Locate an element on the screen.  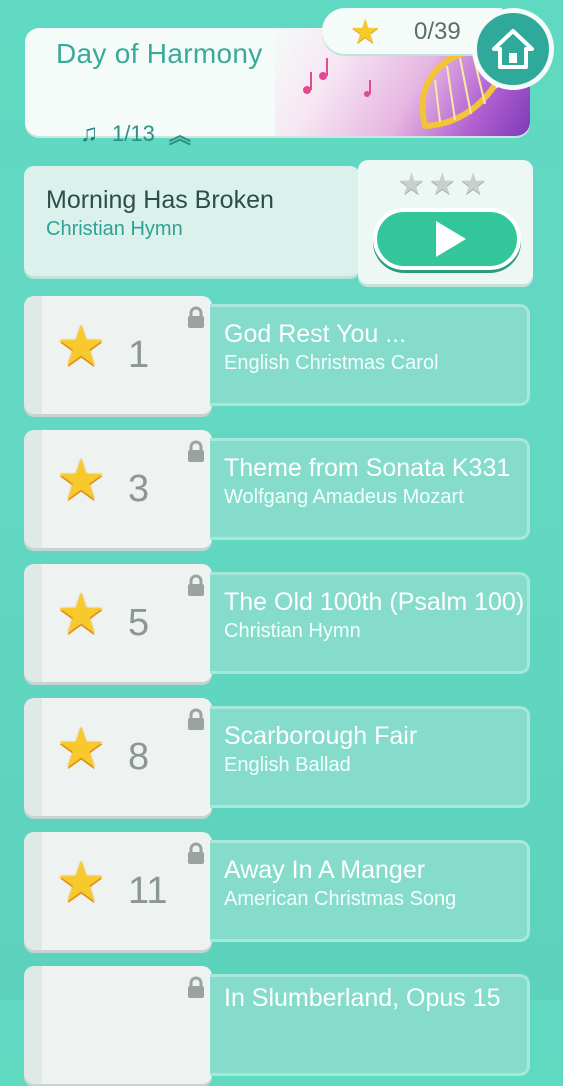
level-progress-text: 1/13 is located at coordinates (133, 133).